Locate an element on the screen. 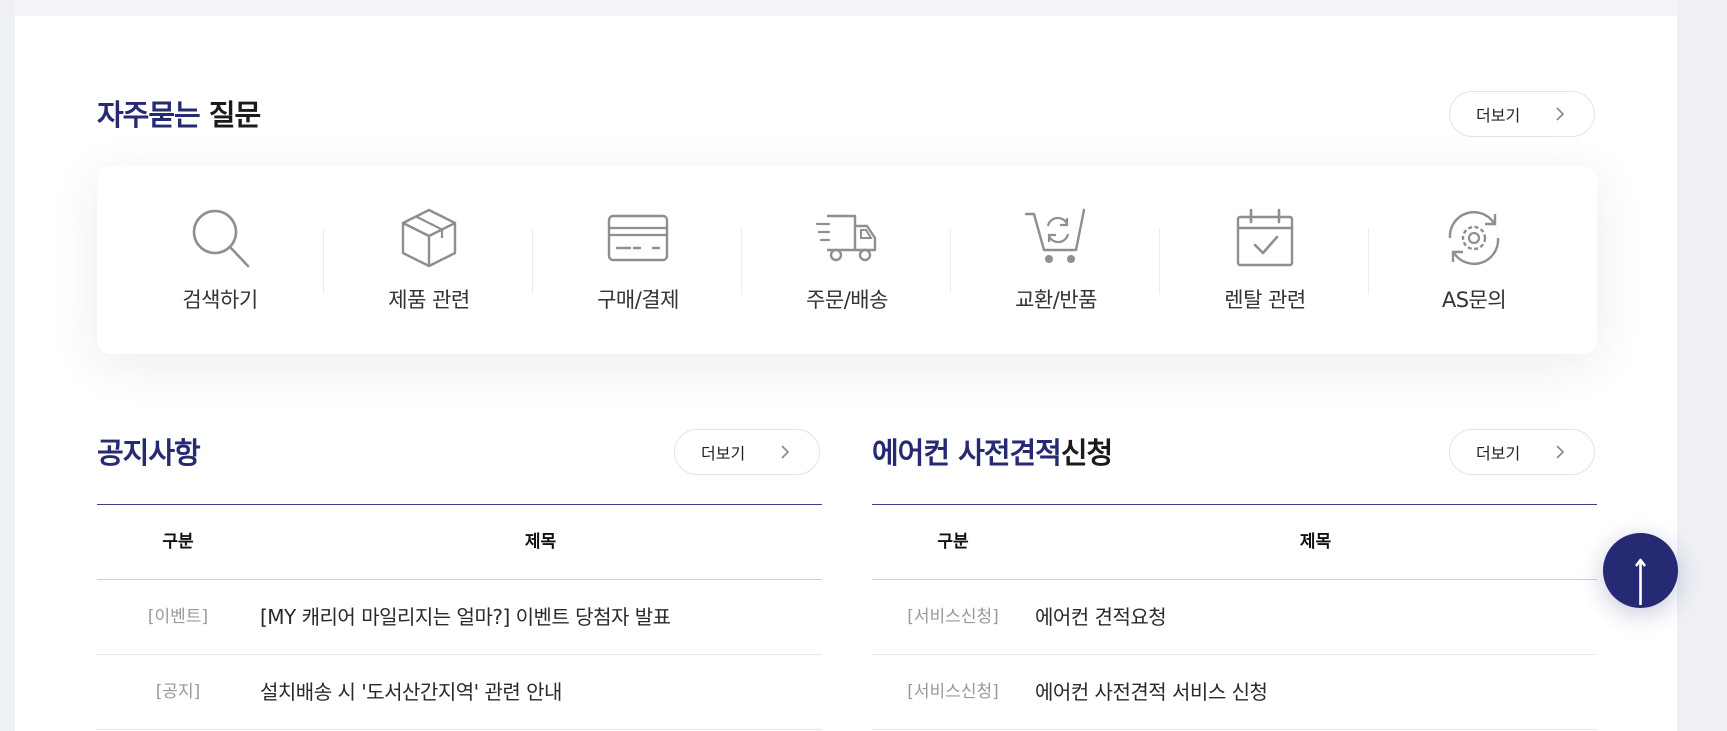  estimate-title-rest: 신청 is located at coordinates (1086, 453).